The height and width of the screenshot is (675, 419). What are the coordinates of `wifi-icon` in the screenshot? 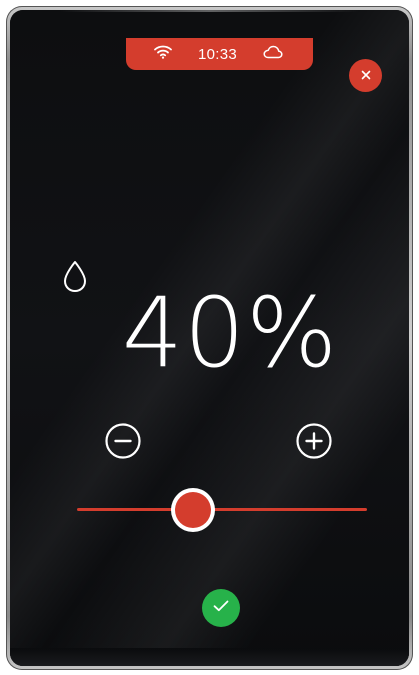 It's located at (163, 54).